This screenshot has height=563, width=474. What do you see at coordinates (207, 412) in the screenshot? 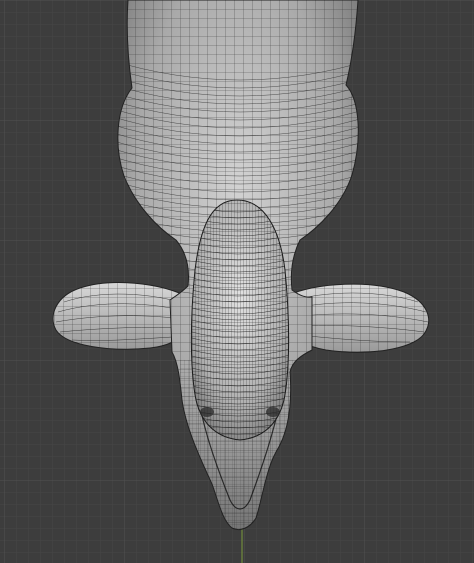
I see `left-nostril` at bounding box center [207, 412].